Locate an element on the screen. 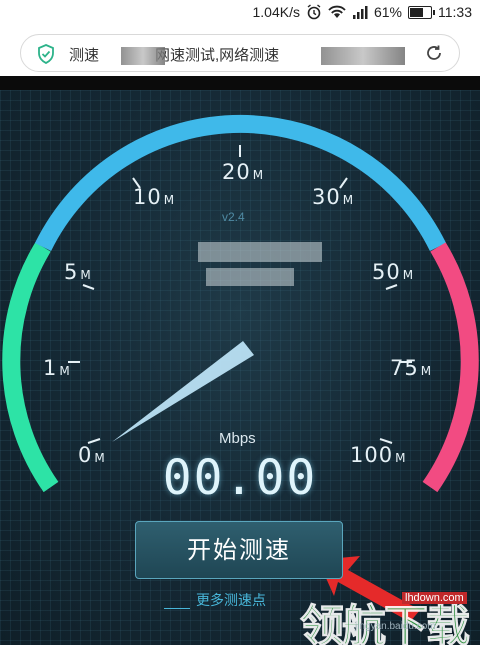 The width and height of the screenshot is (480, 645). status-indicators: 1.04K/s 61% 11:33 is located at coordinates (362, 12).